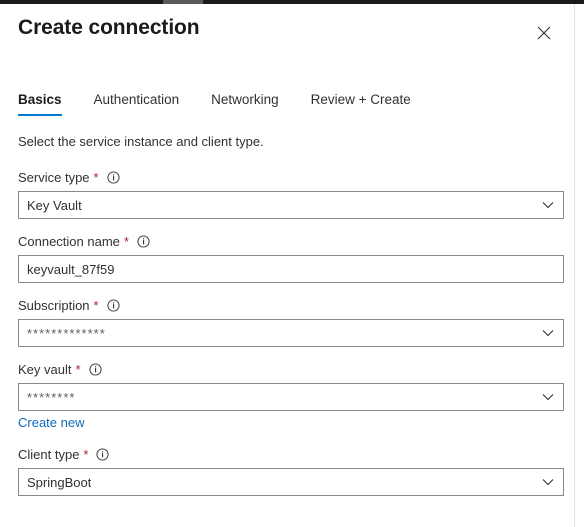 The width and height of the screenshot is (584, 527). I want to click on service-type-dropdown: Key Vault, so click(291, 205).